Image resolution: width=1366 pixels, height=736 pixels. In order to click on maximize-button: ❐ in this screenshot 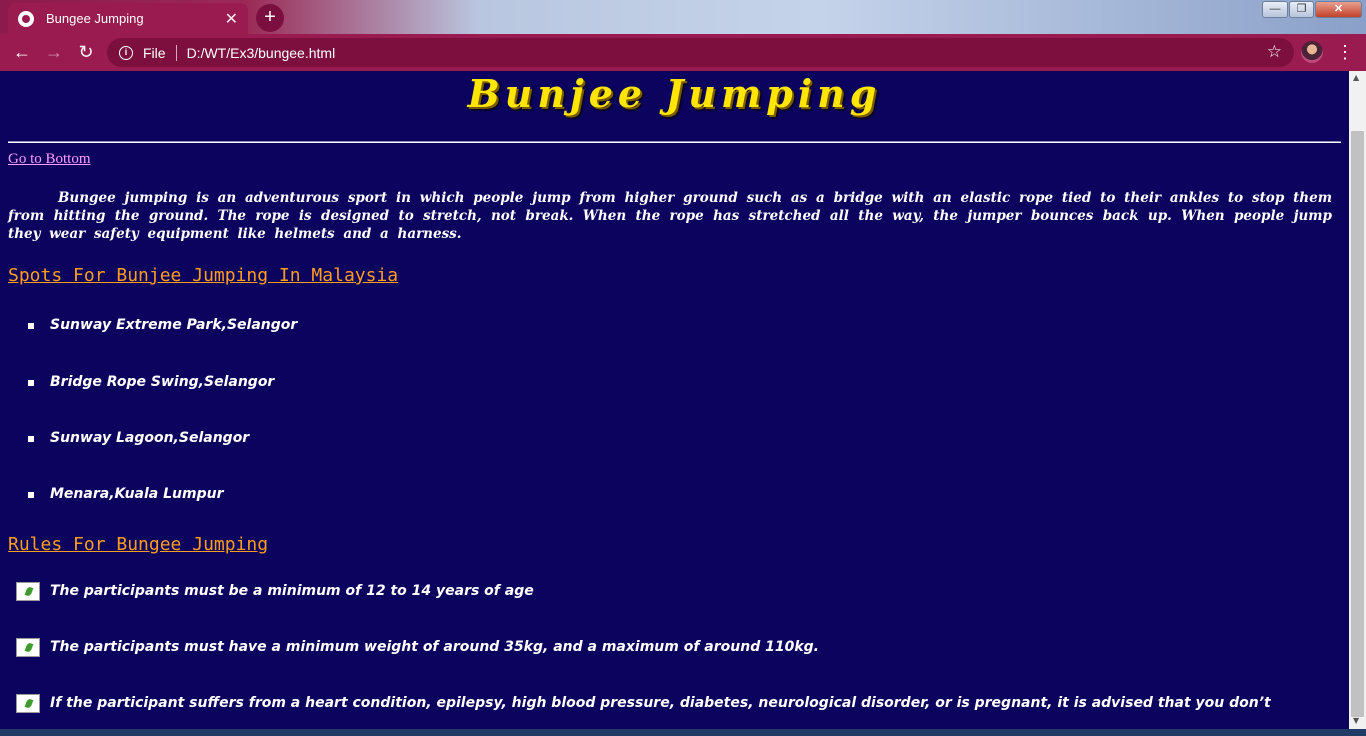, I will do `click(1301, 9)`.